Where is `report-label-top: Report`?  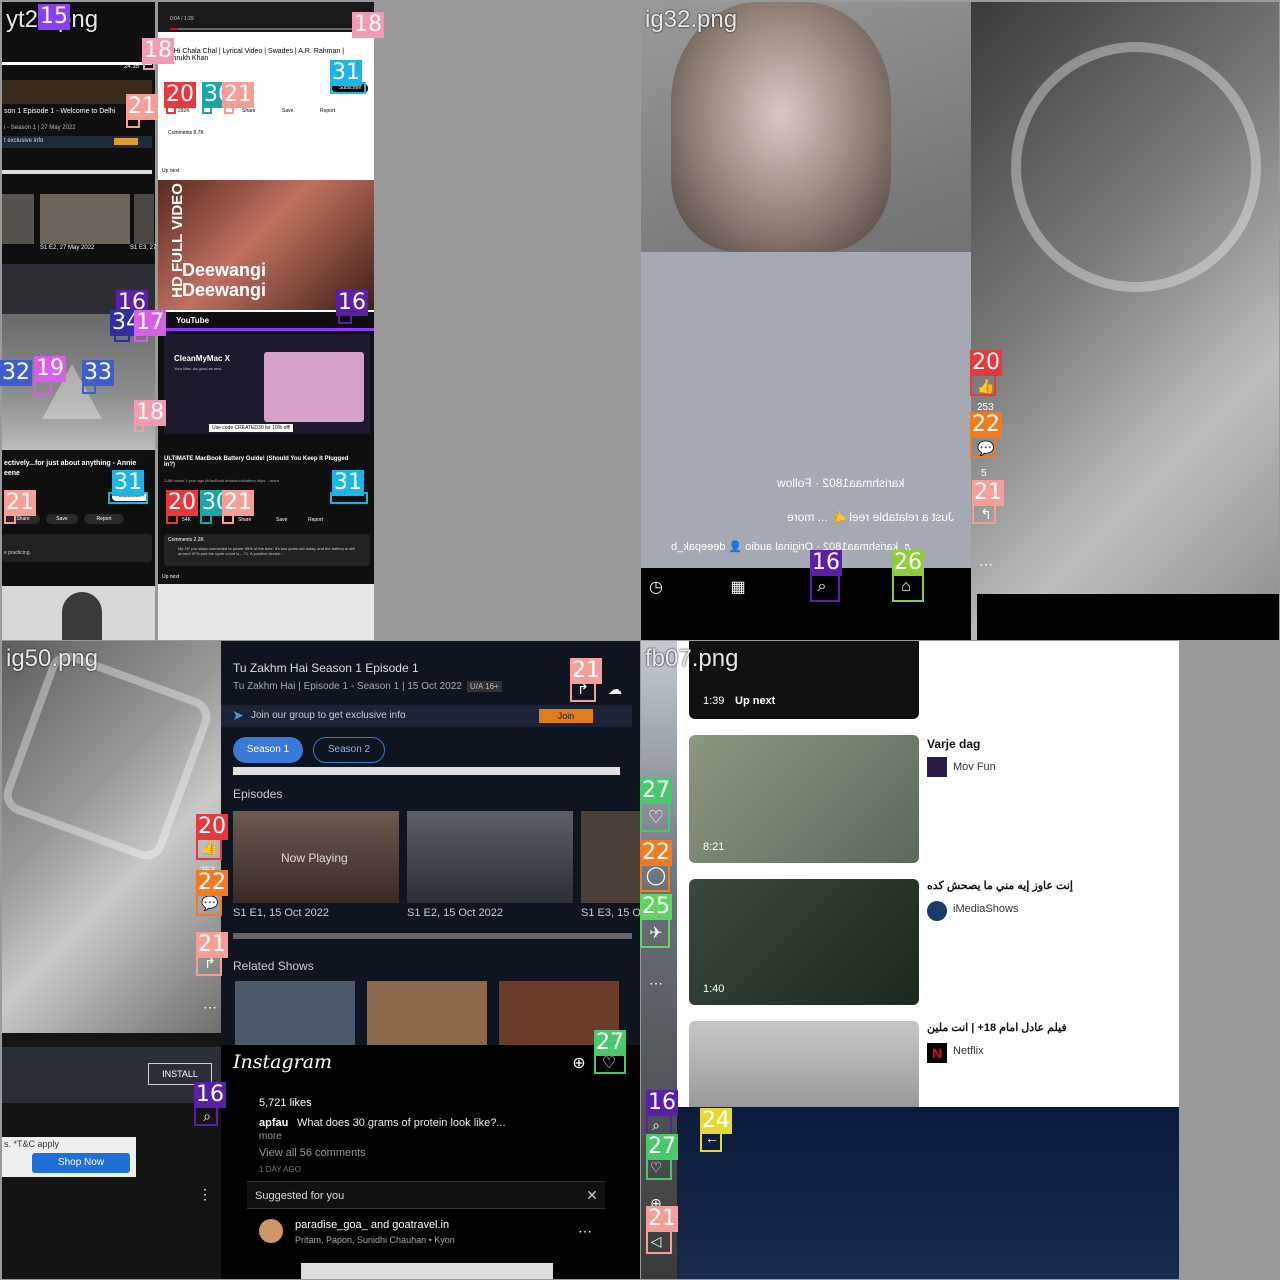 report-label-top: Report is located at coordinates (327, 111).